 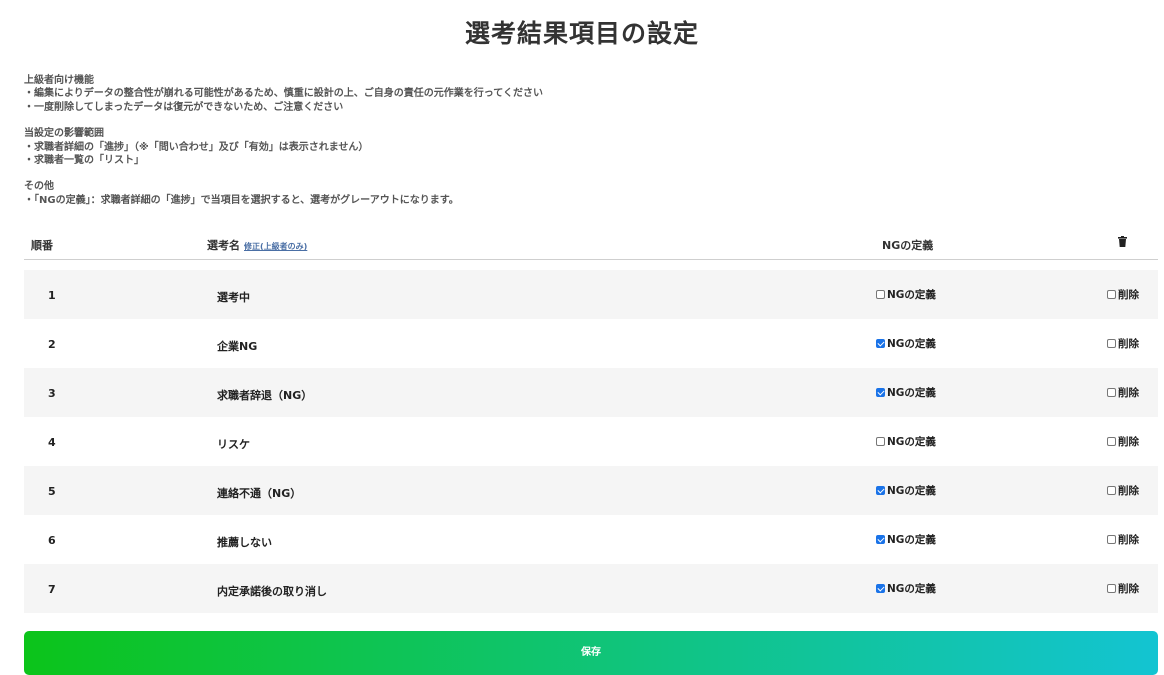 I want to click on header-ng: NGの定義, so click(x=908, y=245).